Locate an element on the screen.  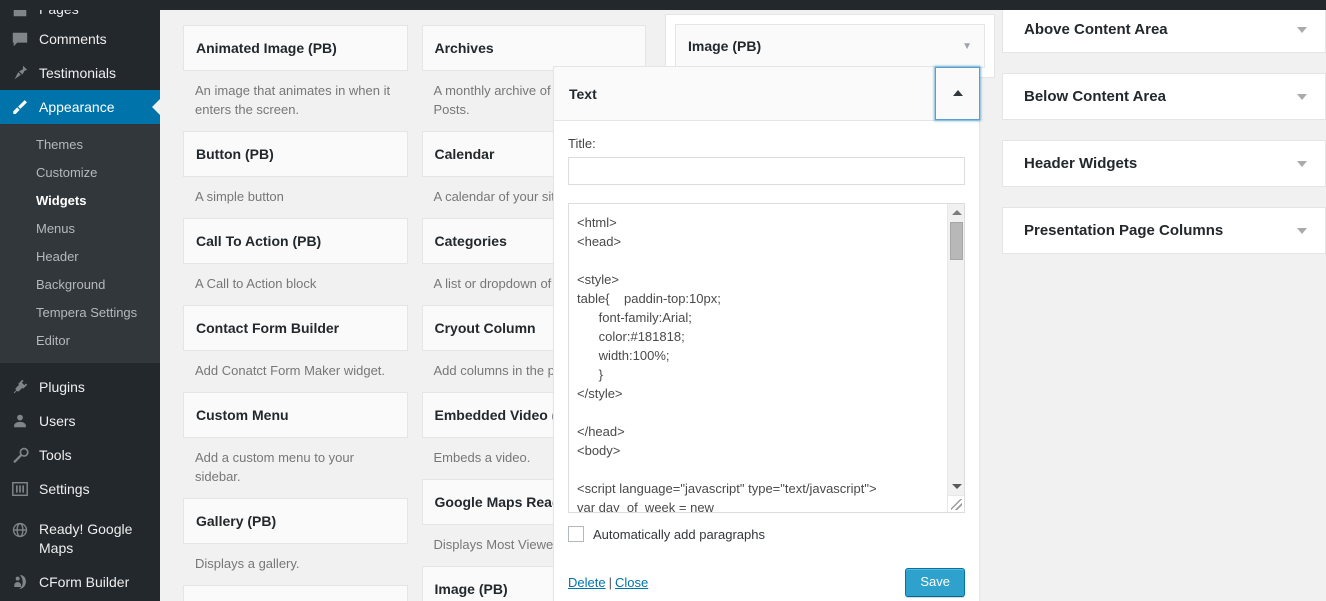
sidebar-item-users: Users is located at coordinates (80, 421).